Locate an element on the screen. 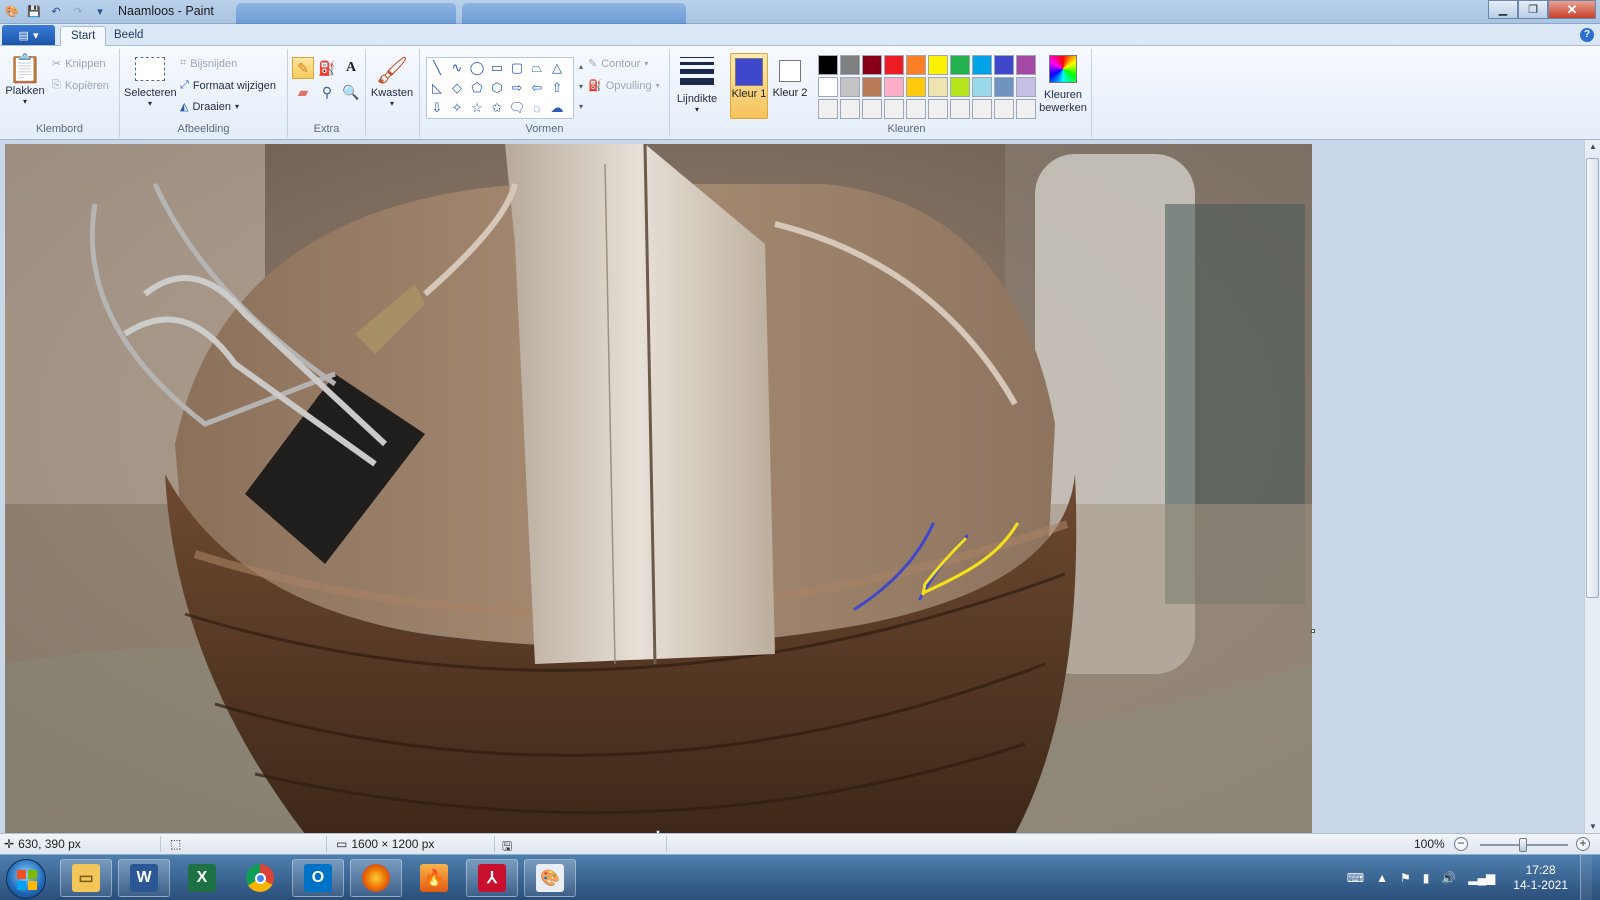 The image size is (1600, 900). network-icon: ▂▄▆ is located at coordinates (1481, 878).